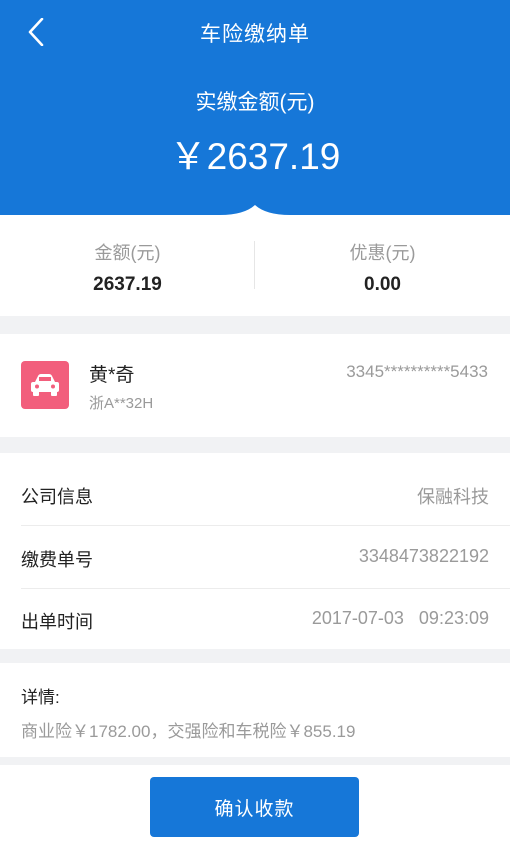 This screenshot has width=510, height=850. I want to click on issue-time-label: 出单时间, so click(57, 622).